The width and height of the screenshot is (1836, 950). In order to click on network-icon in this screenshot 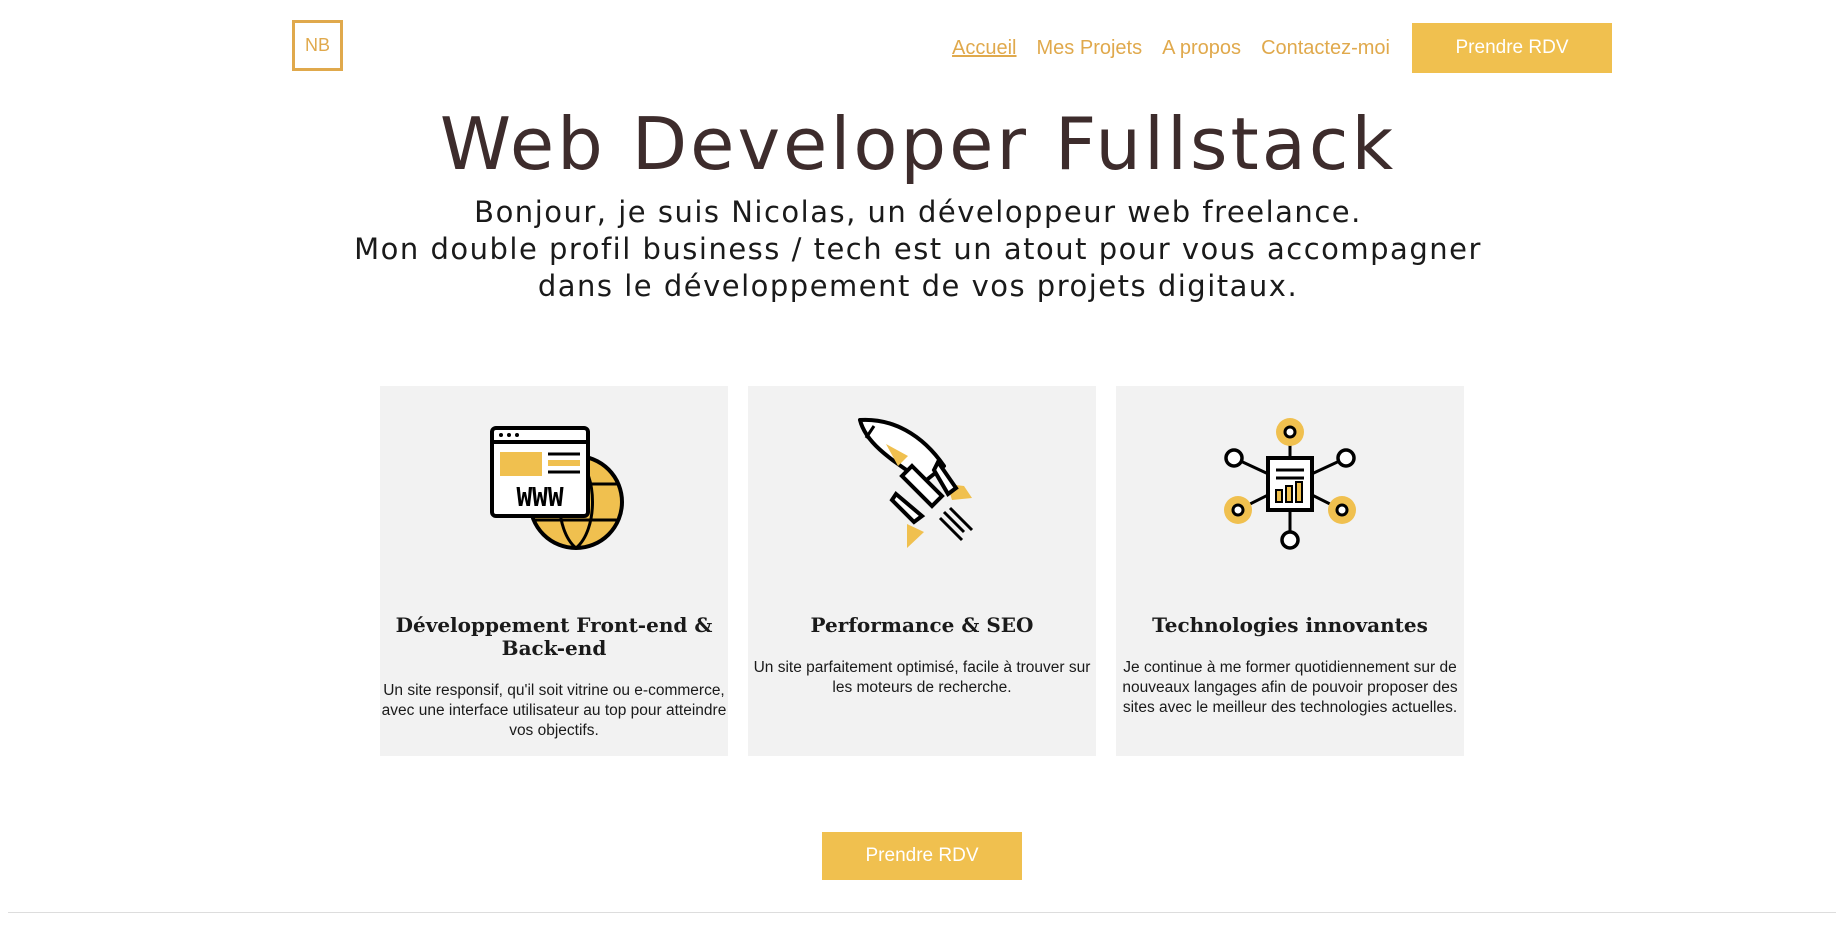, I will do `click(1290, 484)`.